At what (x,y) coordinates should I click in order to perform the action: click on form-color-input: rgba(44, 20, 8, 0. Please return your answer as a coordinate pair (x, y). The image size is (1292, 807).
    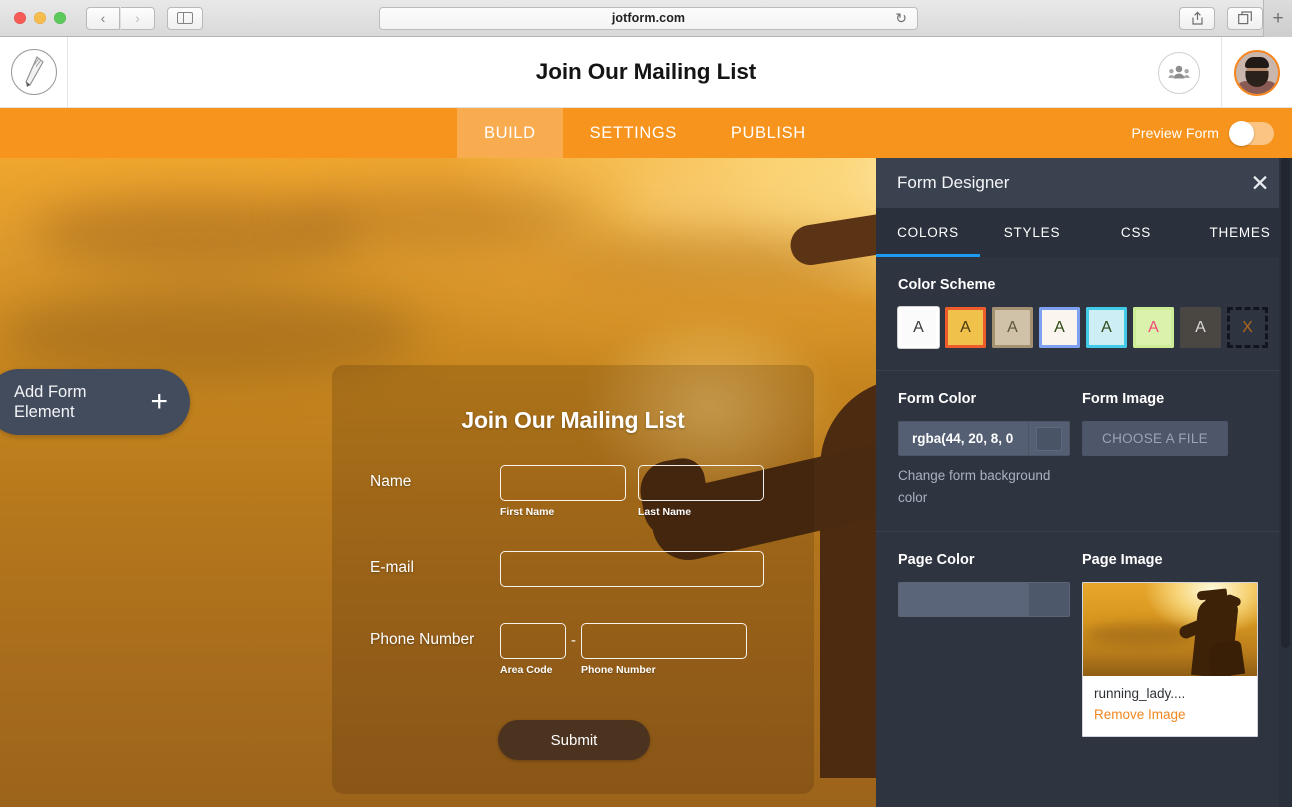
    Looking at the image, I should click on (963, 438).